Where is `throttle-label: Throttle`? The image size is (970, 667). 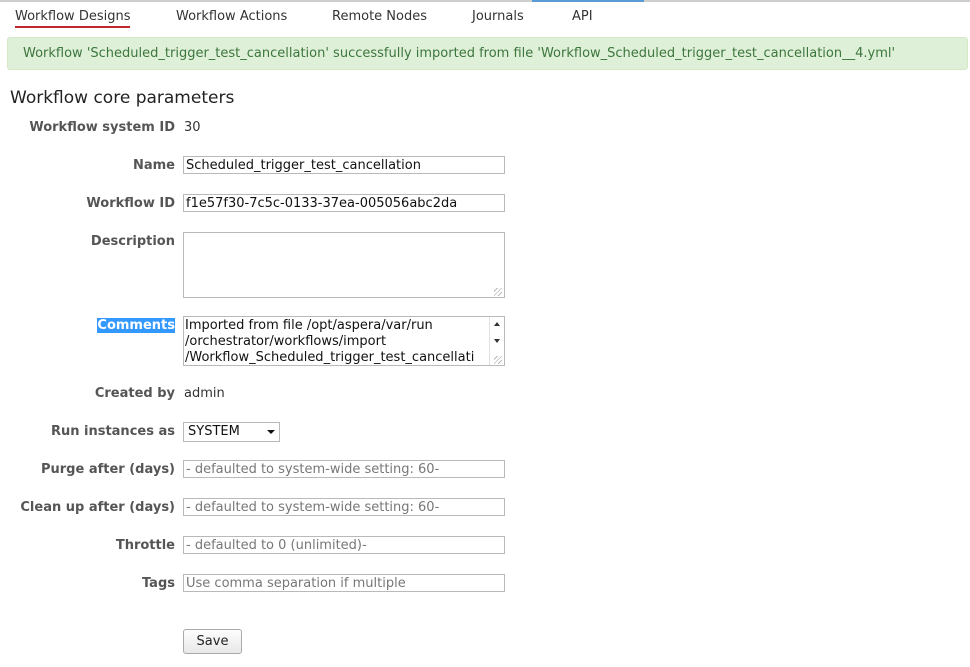 throttle-label: Throttle is located at coordinates (145, 545).